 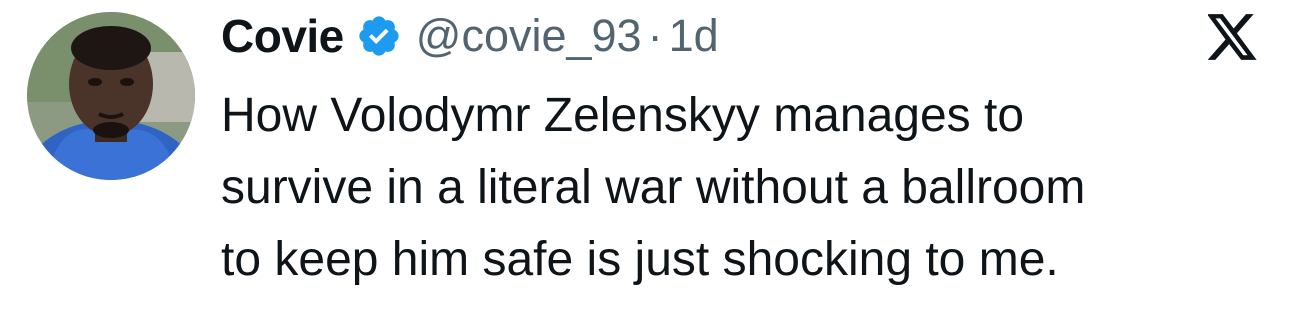 What do you see at coordinates (694, 36) in the screenshot?
I see `timestamp: 1d` at bounding box center [694, 36].